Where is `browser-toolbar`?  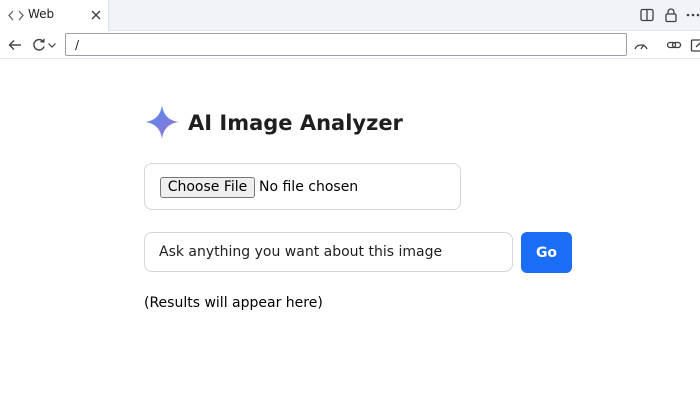 browser-toolbar is located at coordinates (350, 45).